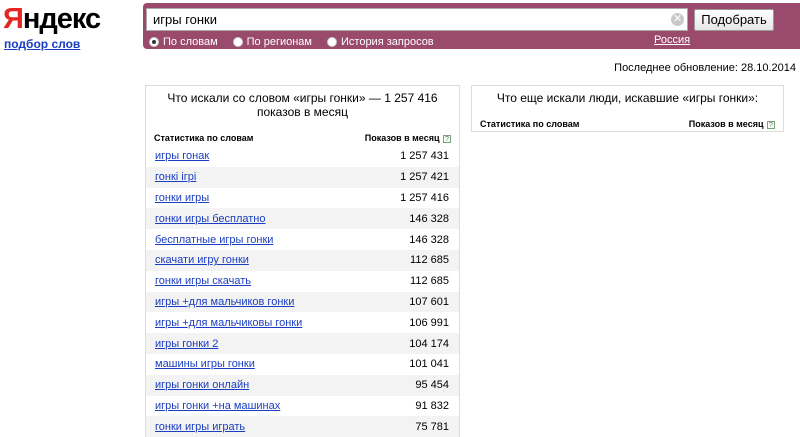 Image resolution: width=800 pixels, height=437 pixels. I want to click on table-row: игры гонки онлайн 95 454, so click(302, 385).